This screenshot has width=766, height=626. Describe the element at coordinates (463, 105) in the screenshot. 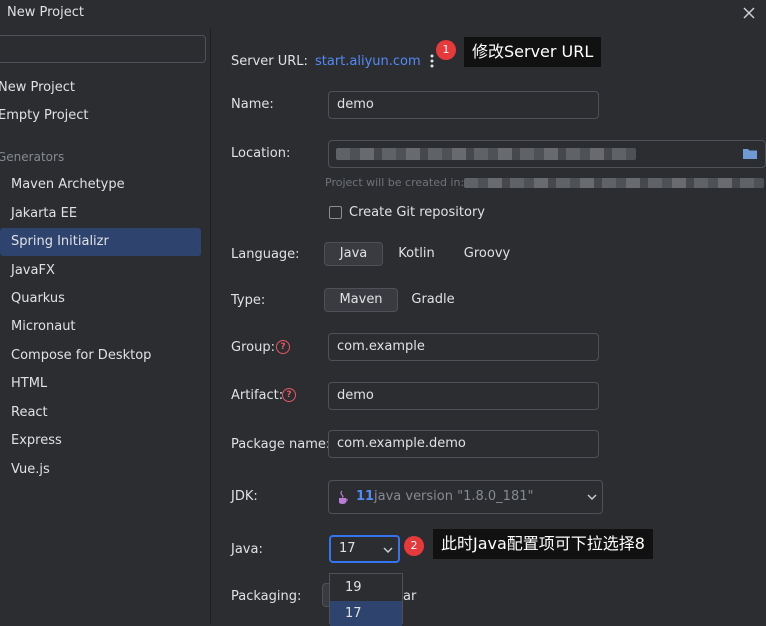

I see `name-input: demo` at that location.